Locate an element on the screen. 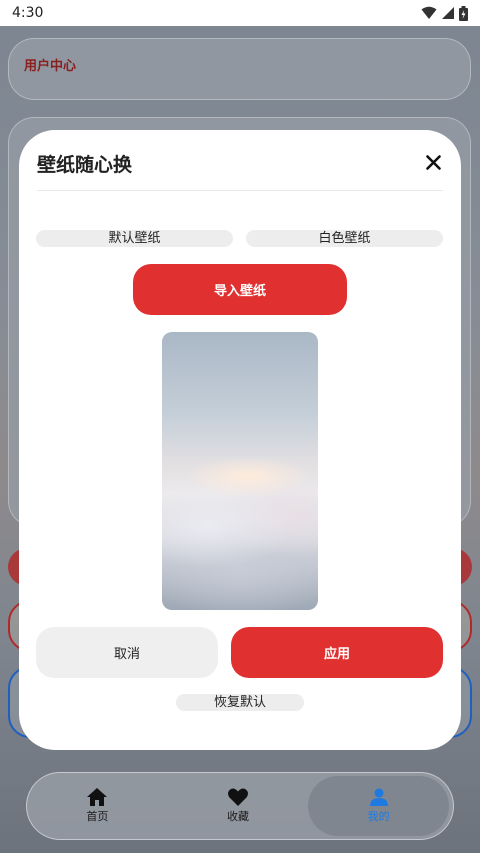 The height and width of the screenshot is (853, 480). nav-item-profile: 我的 is located at coordinates (379, 806).